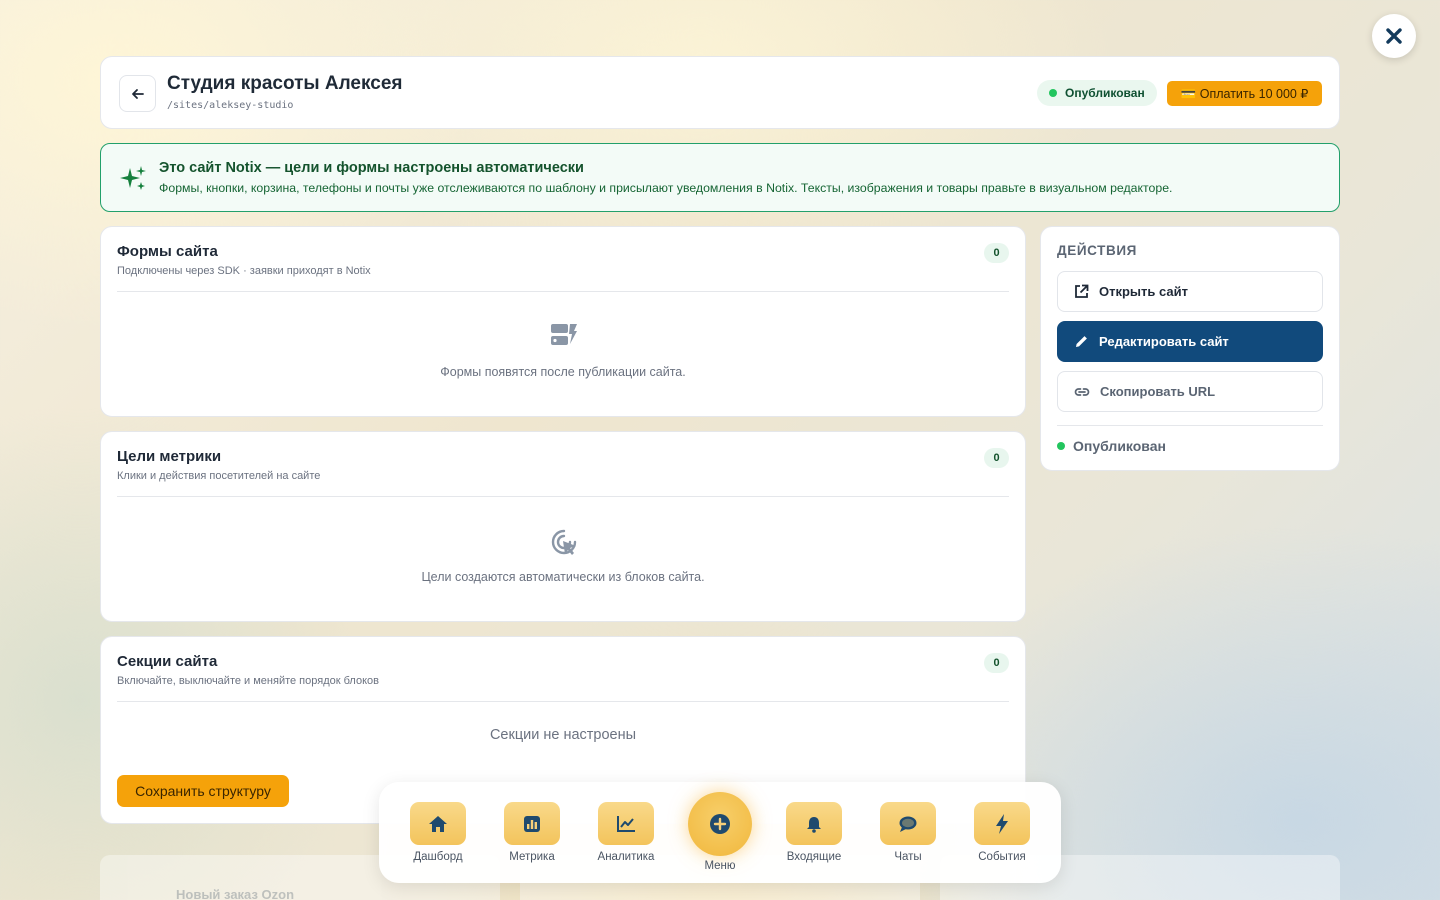 The width and height of the screenshot is (1440, 900). Describe the element at coordinates (219, 476) in the screenshot. I see `goals-subtitle: Клики и действия посетителей на сайте` at that location.